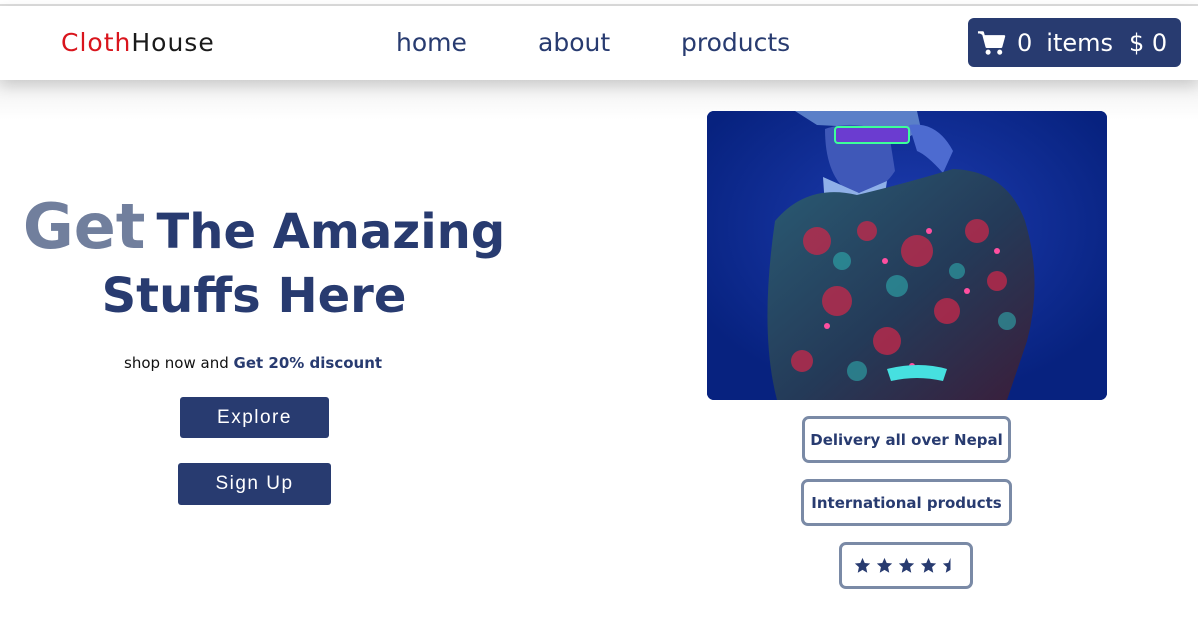  Describe the element at coordinates (176, 363) in the screenshot. I see `subtext-lead: shop now and` at that location.